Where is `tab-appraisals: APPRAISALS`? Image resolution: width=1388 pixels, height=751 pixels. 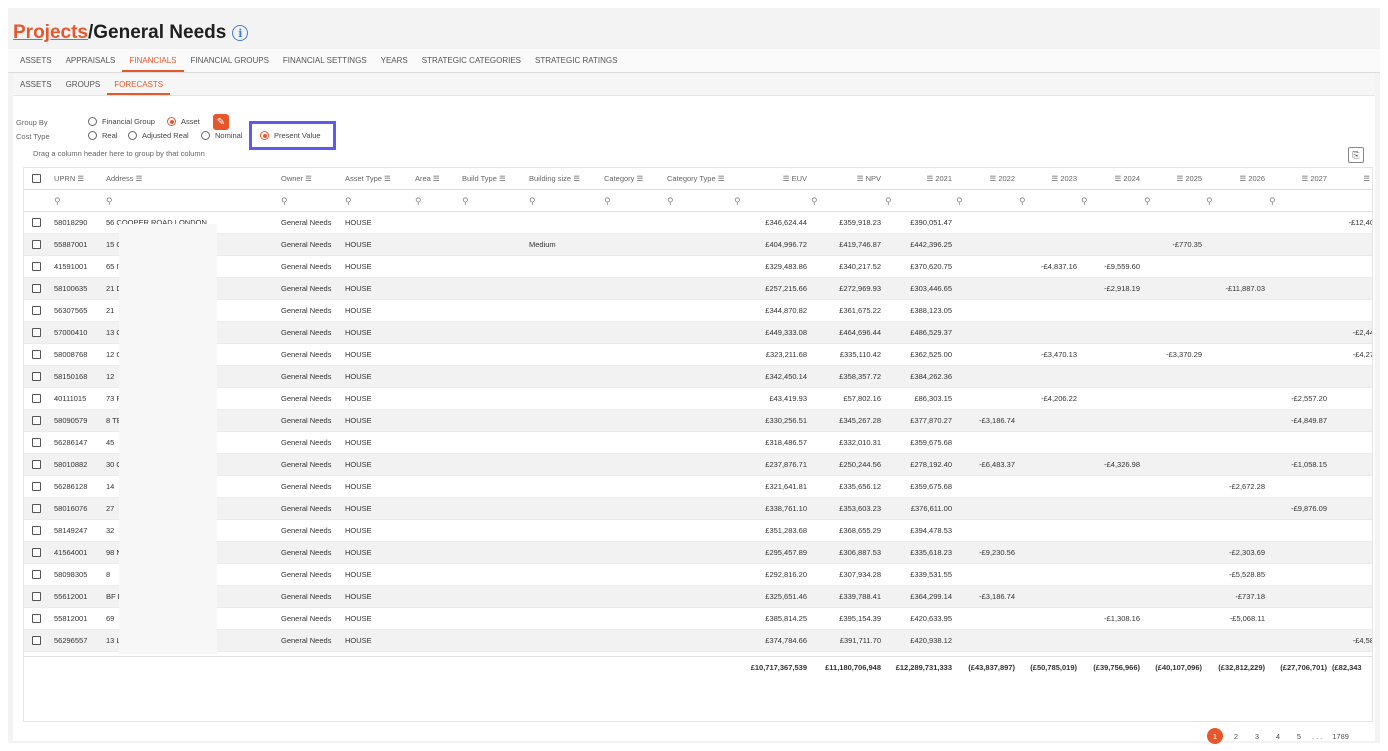
tab-appraisals: APPRAISALS is located at coordinates (91, 60).